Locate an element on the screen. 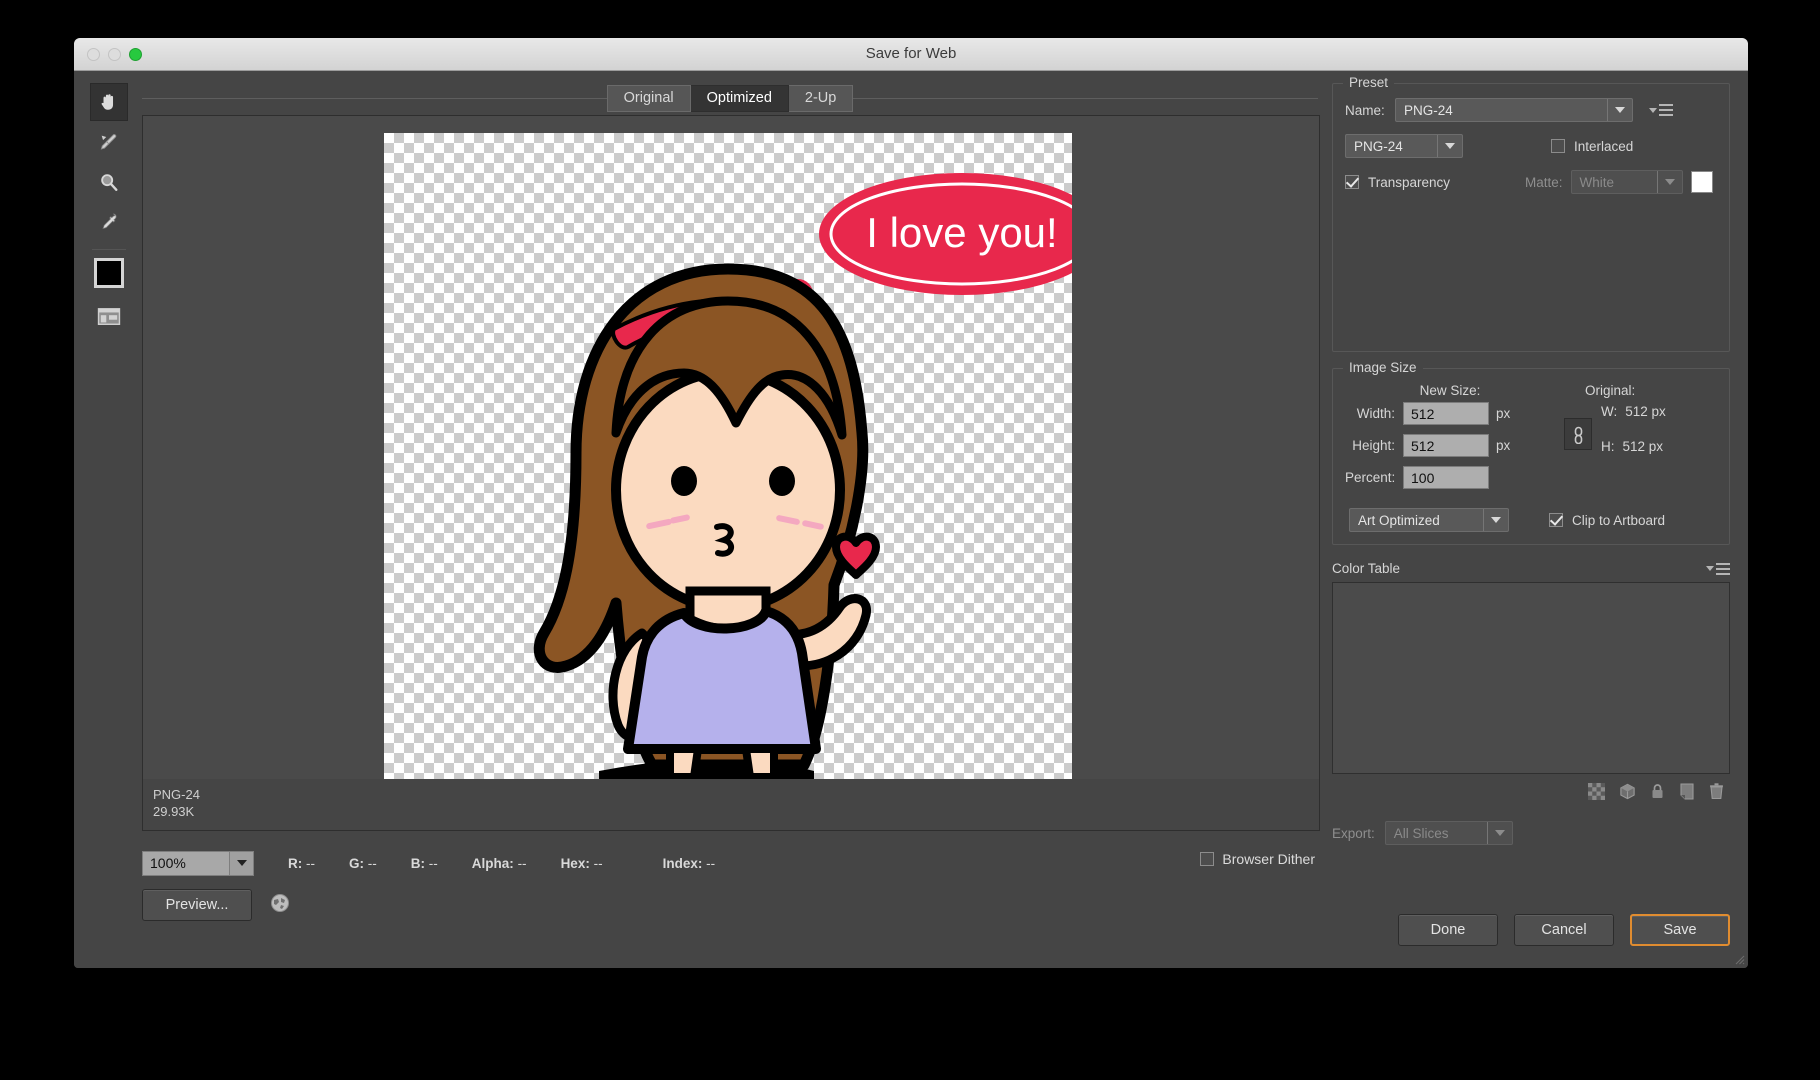 The image size is (1820, 1080). zoom-tool is located at coordinates (109, 182).